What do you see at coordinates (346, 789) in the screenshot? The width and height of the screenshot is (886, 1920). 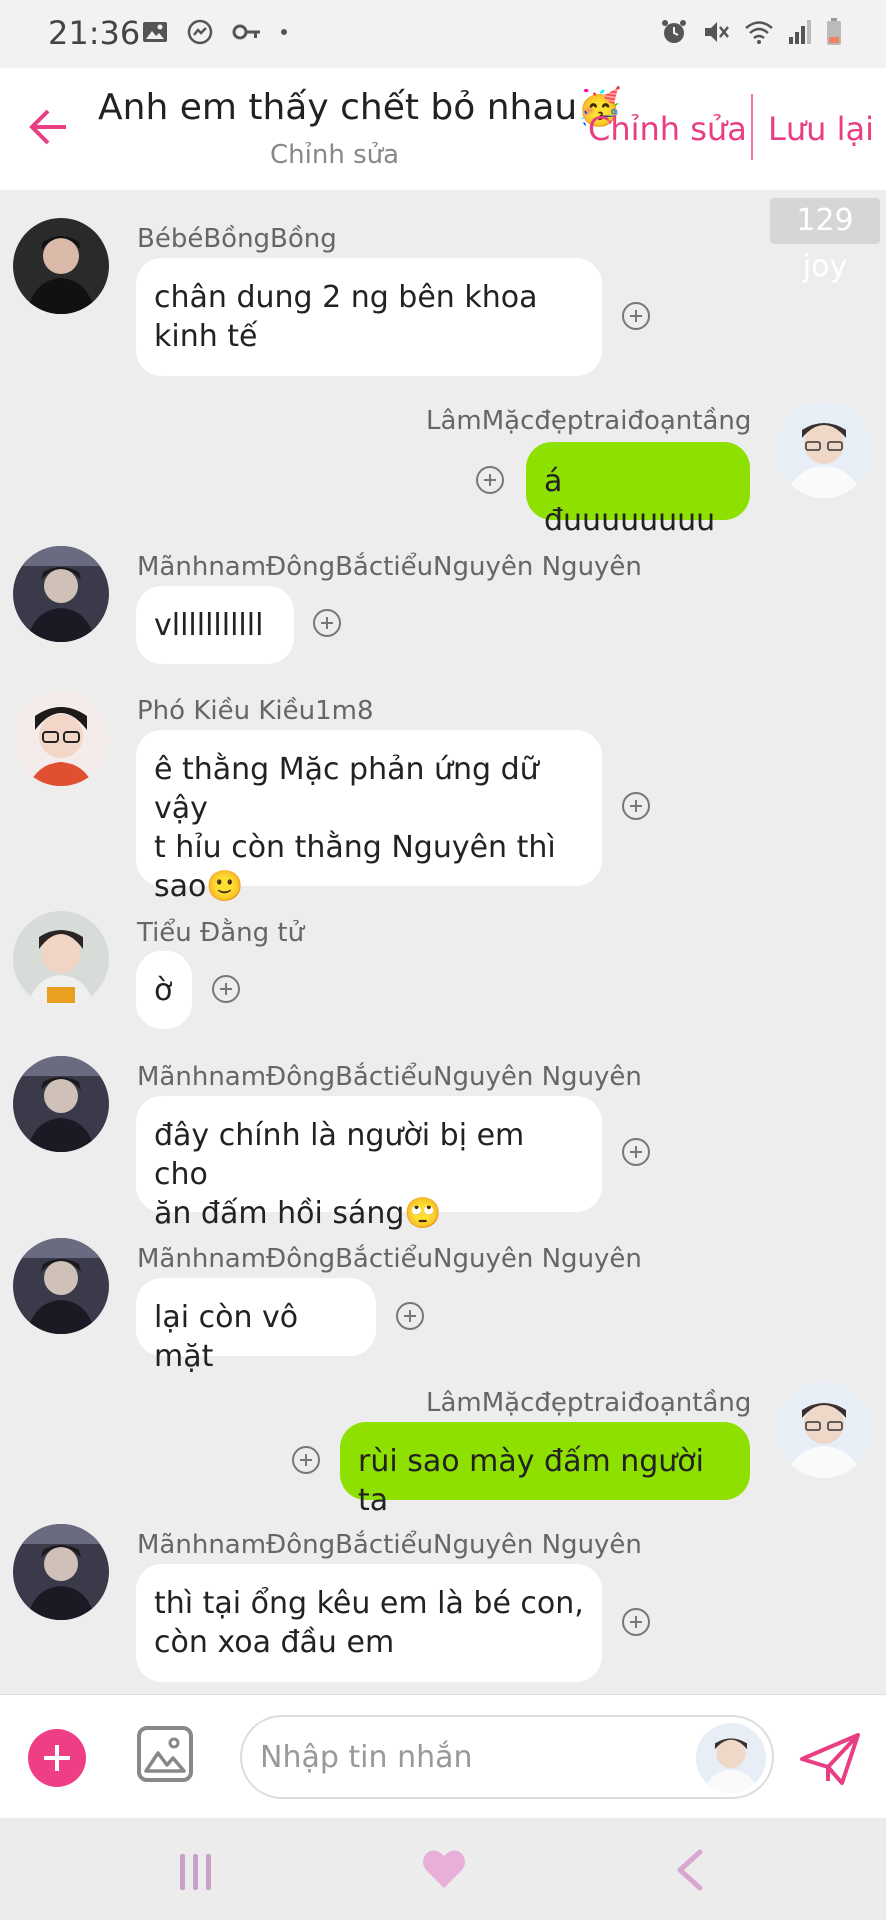 I see `message-text-line: ê thằng Mặc phản ứng dữ vậy` at bounding box center [346, 789].